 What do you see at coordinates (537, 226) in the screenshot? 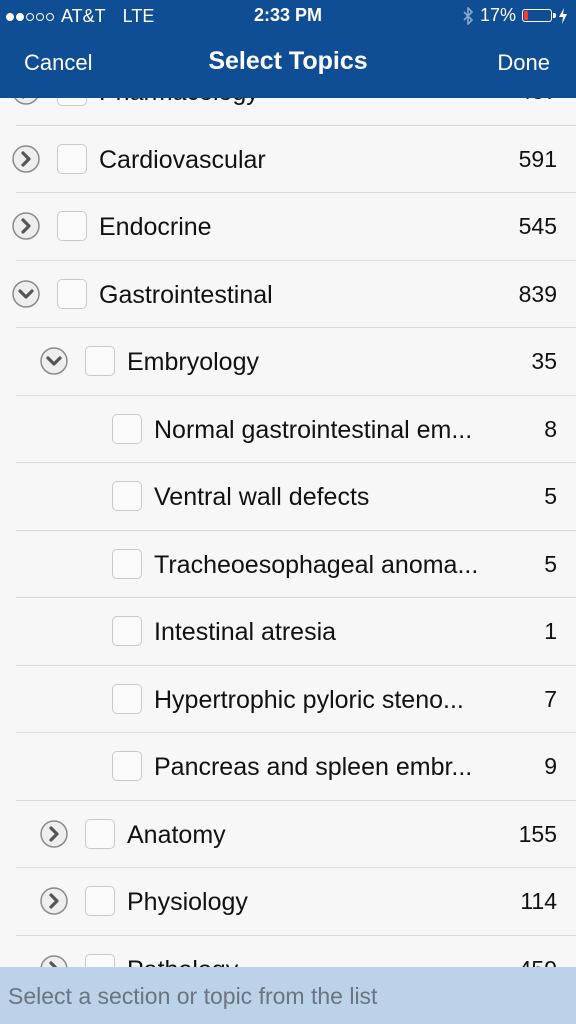
I see `topic-count: 545` at bounding box center [537, 226].